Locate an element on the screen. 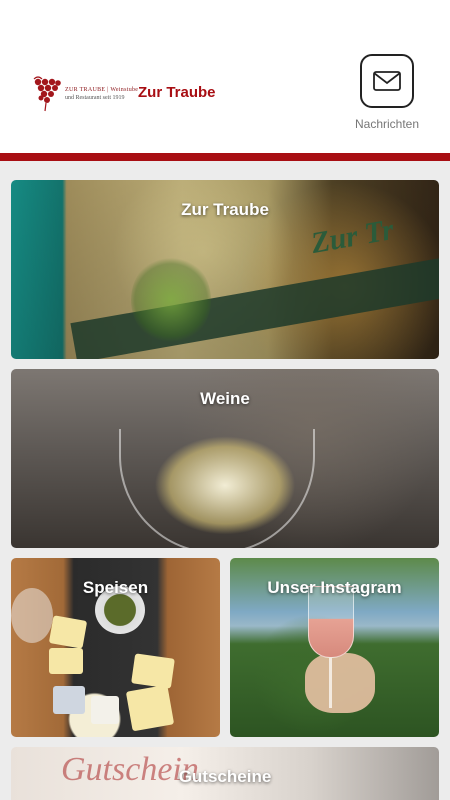 This screenshot has width=450, height=800. tile-gutscheine: Gutschein Gutscheine is located at coordinates (225, 773).